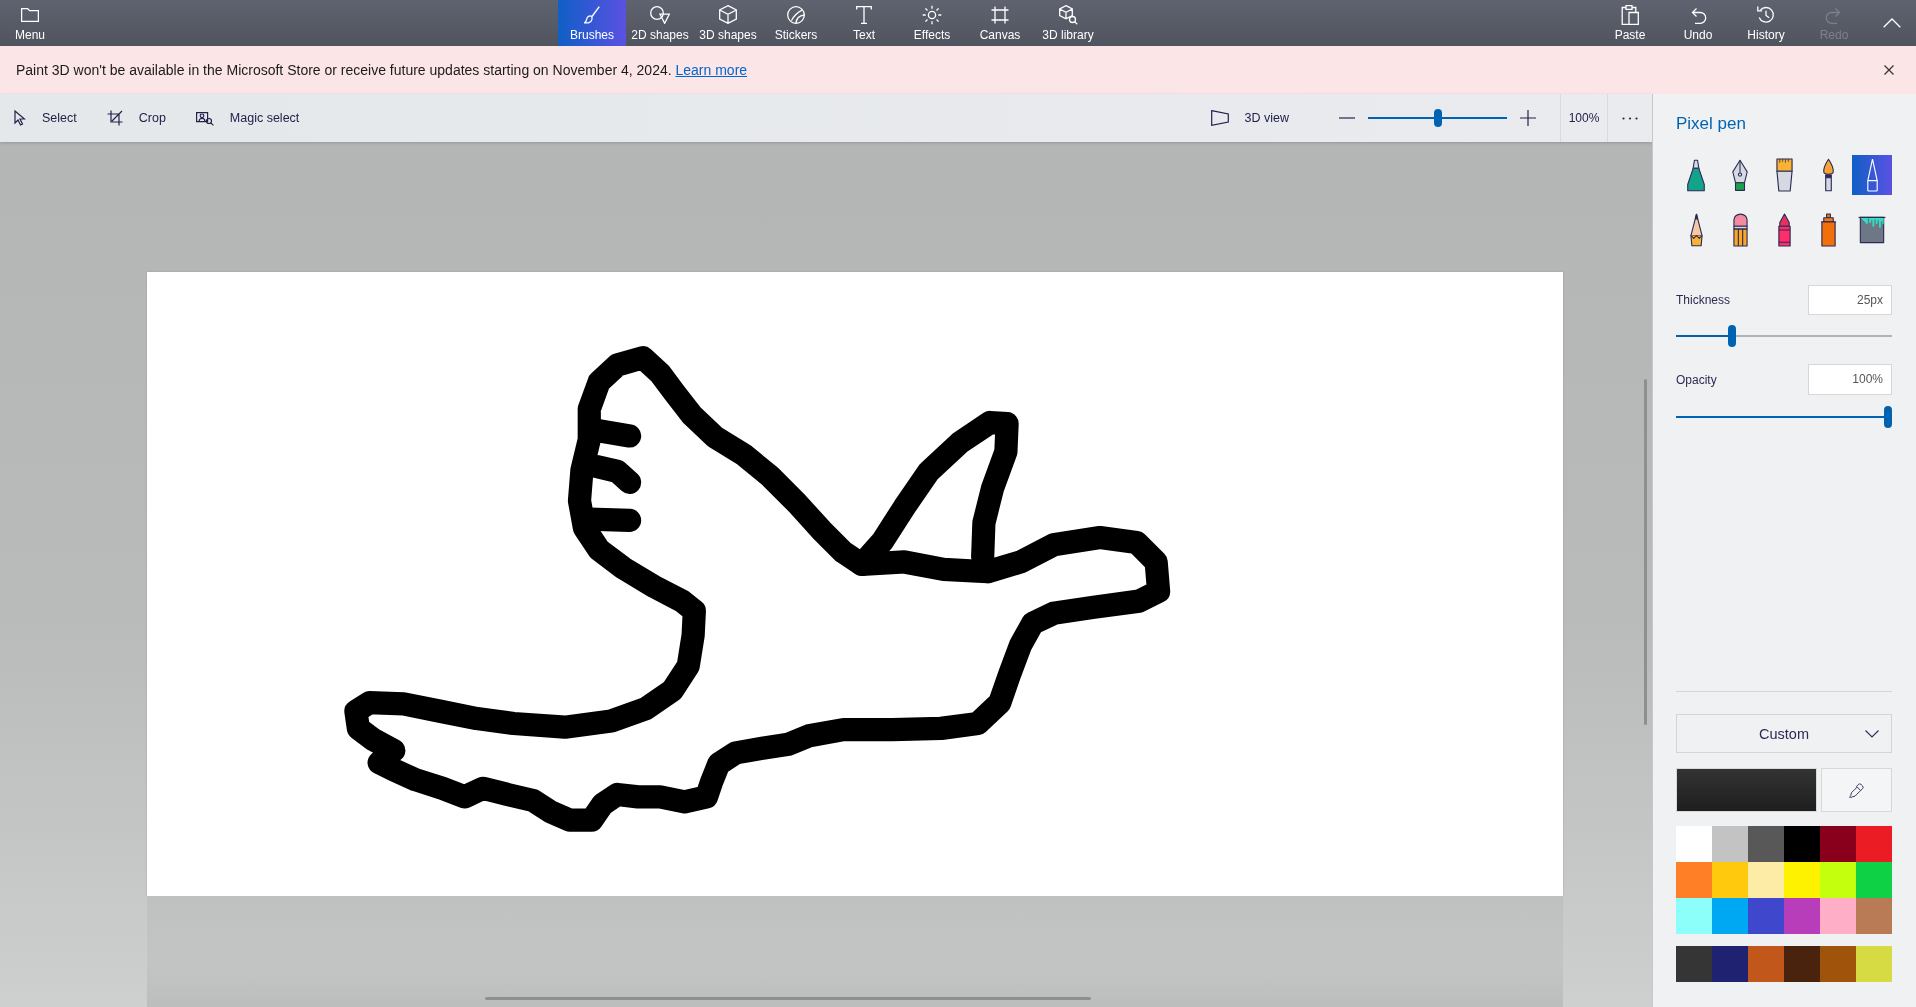 This screenshot has width=1916, height=1007. Describe the element at coordinates (20, 118) in the screenshot. I see `cursor-icon` at that location.